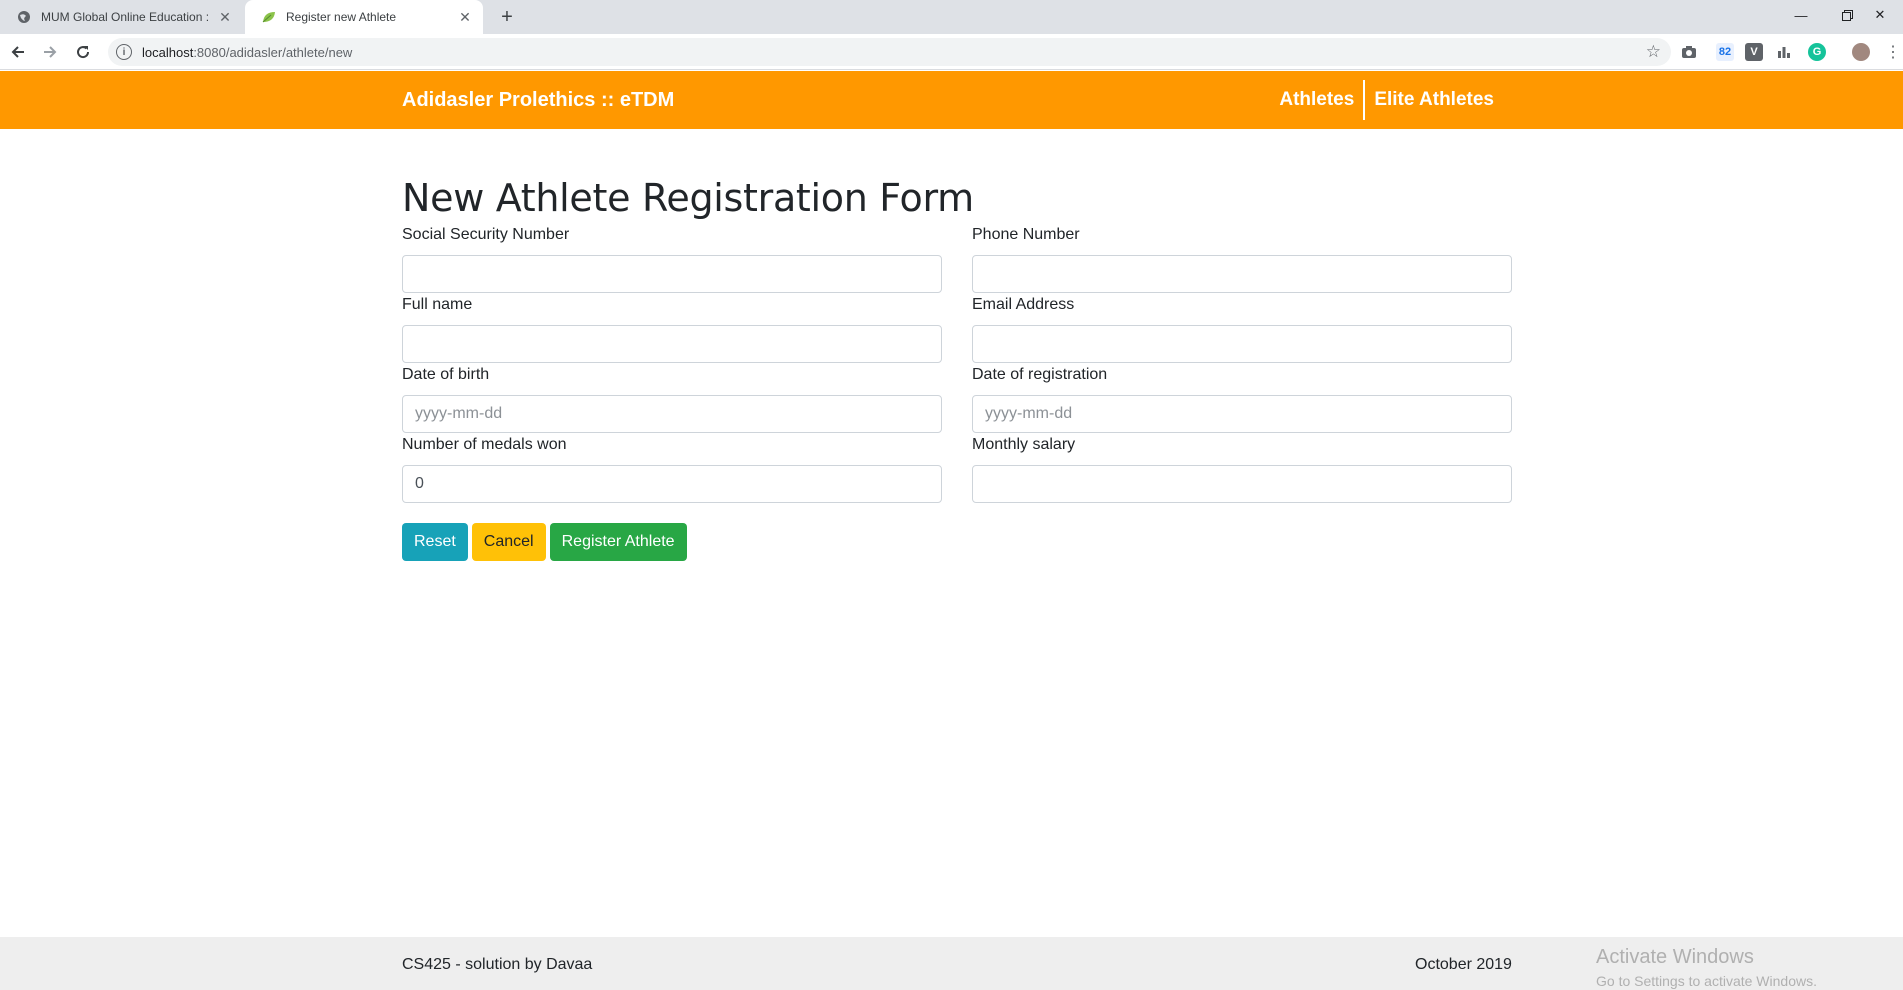 The height and width of the screenshot is (990, 1903). Describe the element at coordinates (435, 542) in the screenshot. I see `reset-button: Reset` at that location.